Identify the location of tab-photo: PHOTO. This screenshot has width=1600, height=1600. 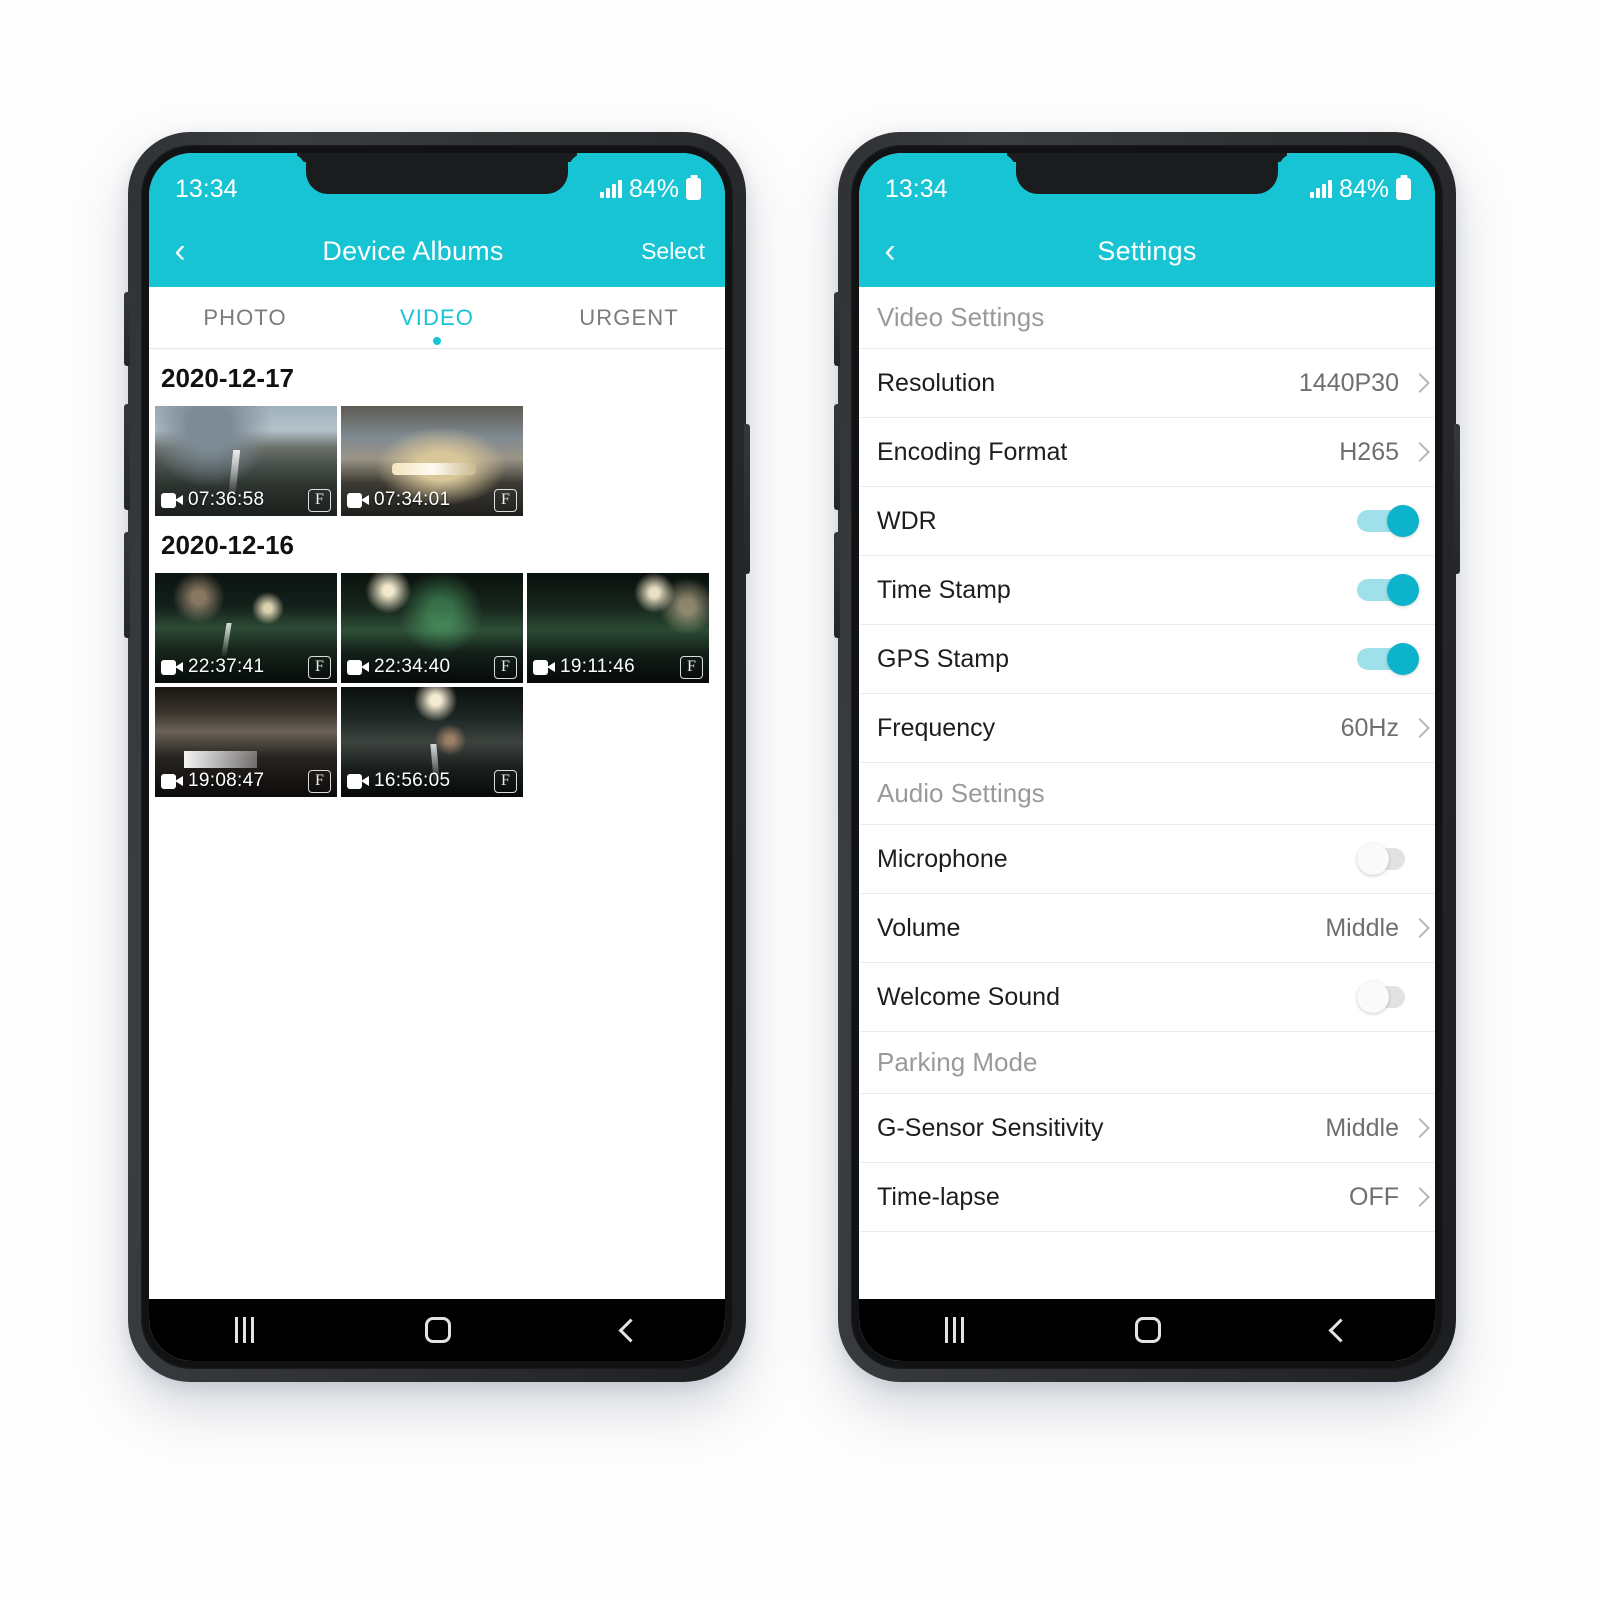
(245, 318).